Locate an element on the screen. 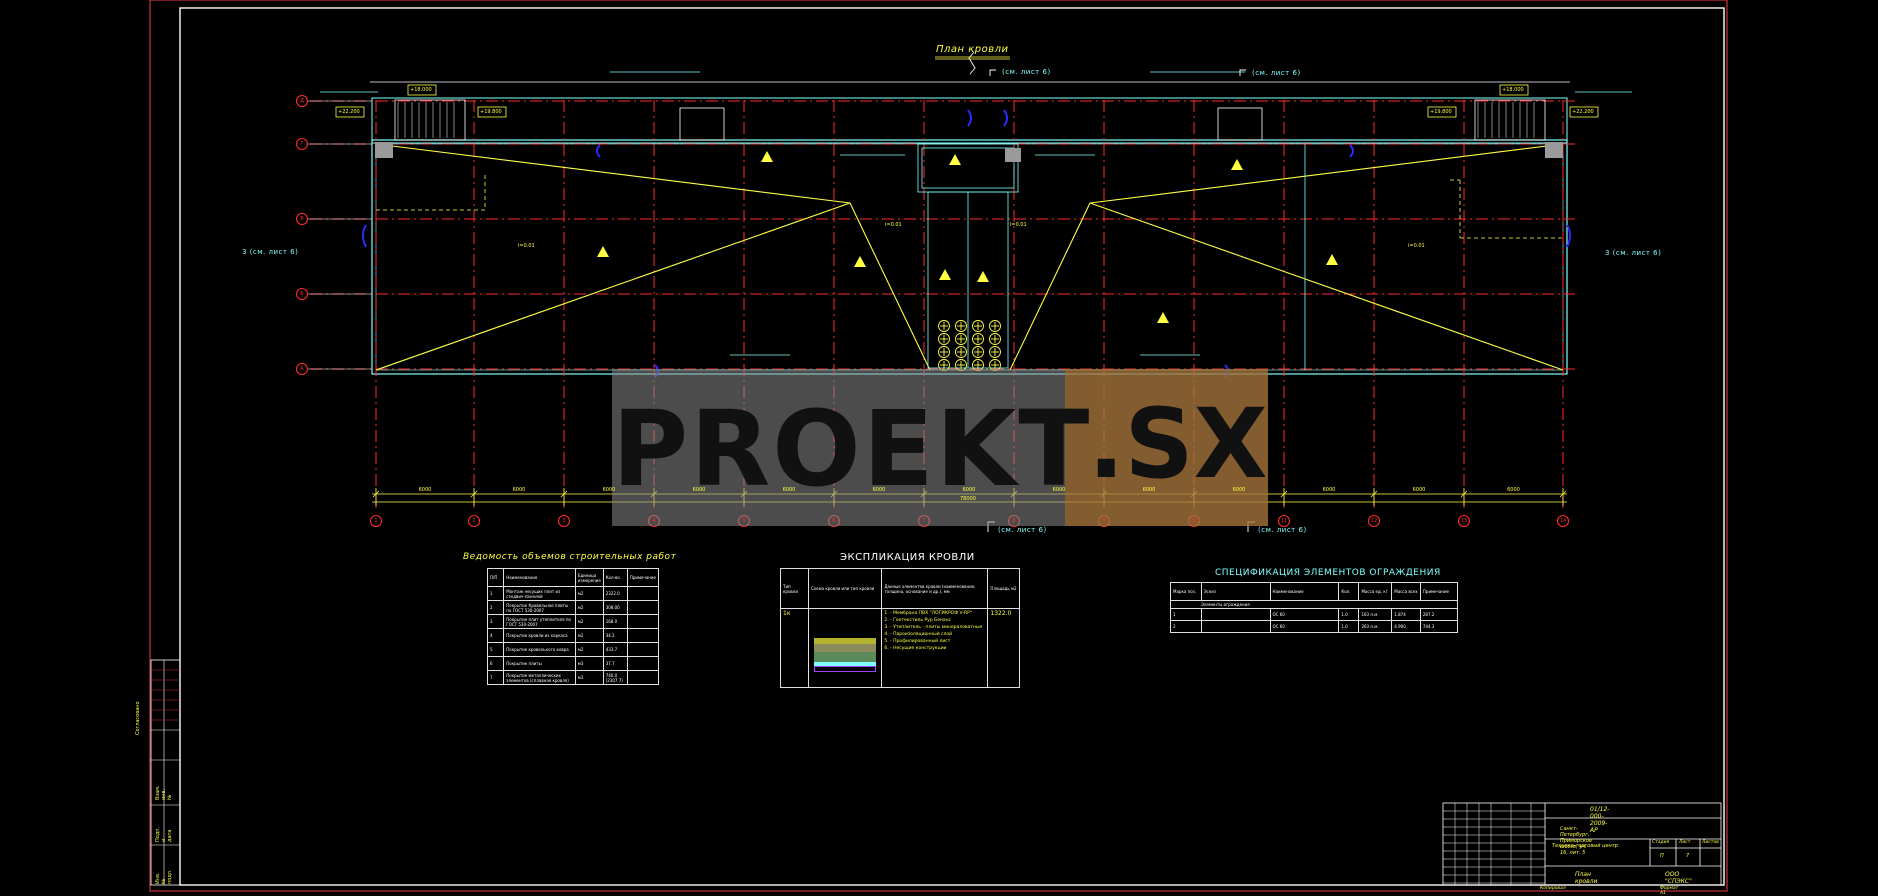 The width and height of the screenshot is (1878, 896). fence-group: Элементы ограждения is located at coordinates (1314, 604).